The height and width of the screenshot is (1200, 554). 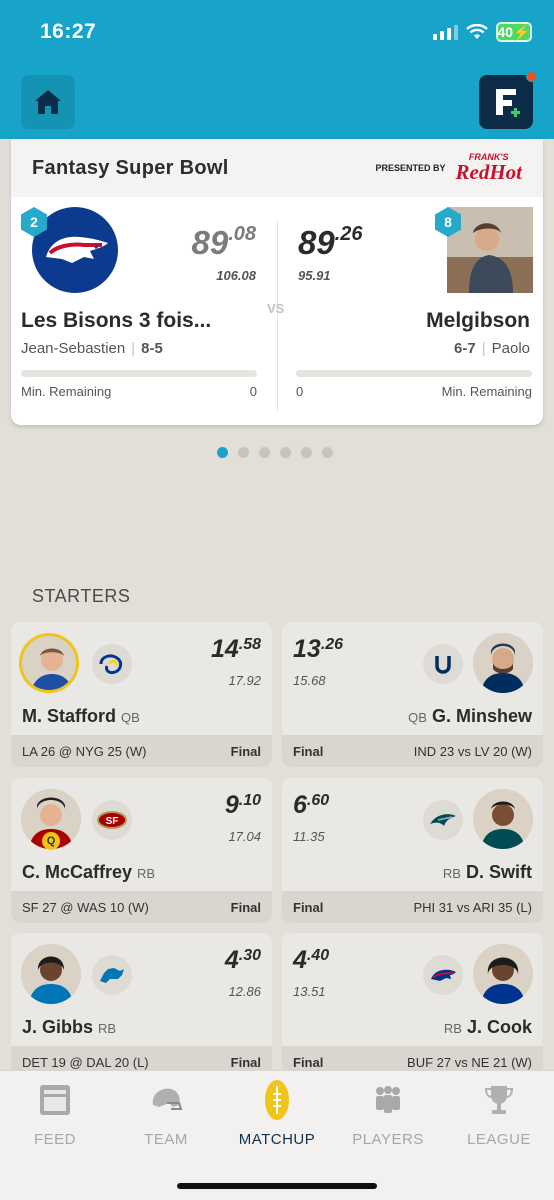 I want to click on battery-icon: 40 ⚡, so click(x=514, y=32).